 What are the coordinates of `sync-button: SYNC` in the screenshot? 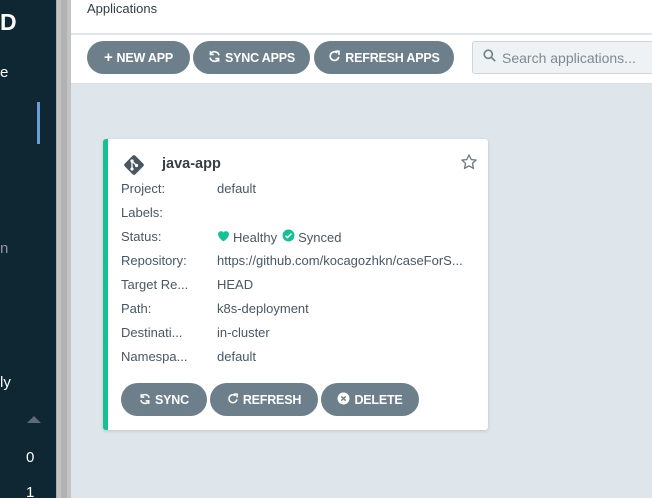 It's located at (164, 399).